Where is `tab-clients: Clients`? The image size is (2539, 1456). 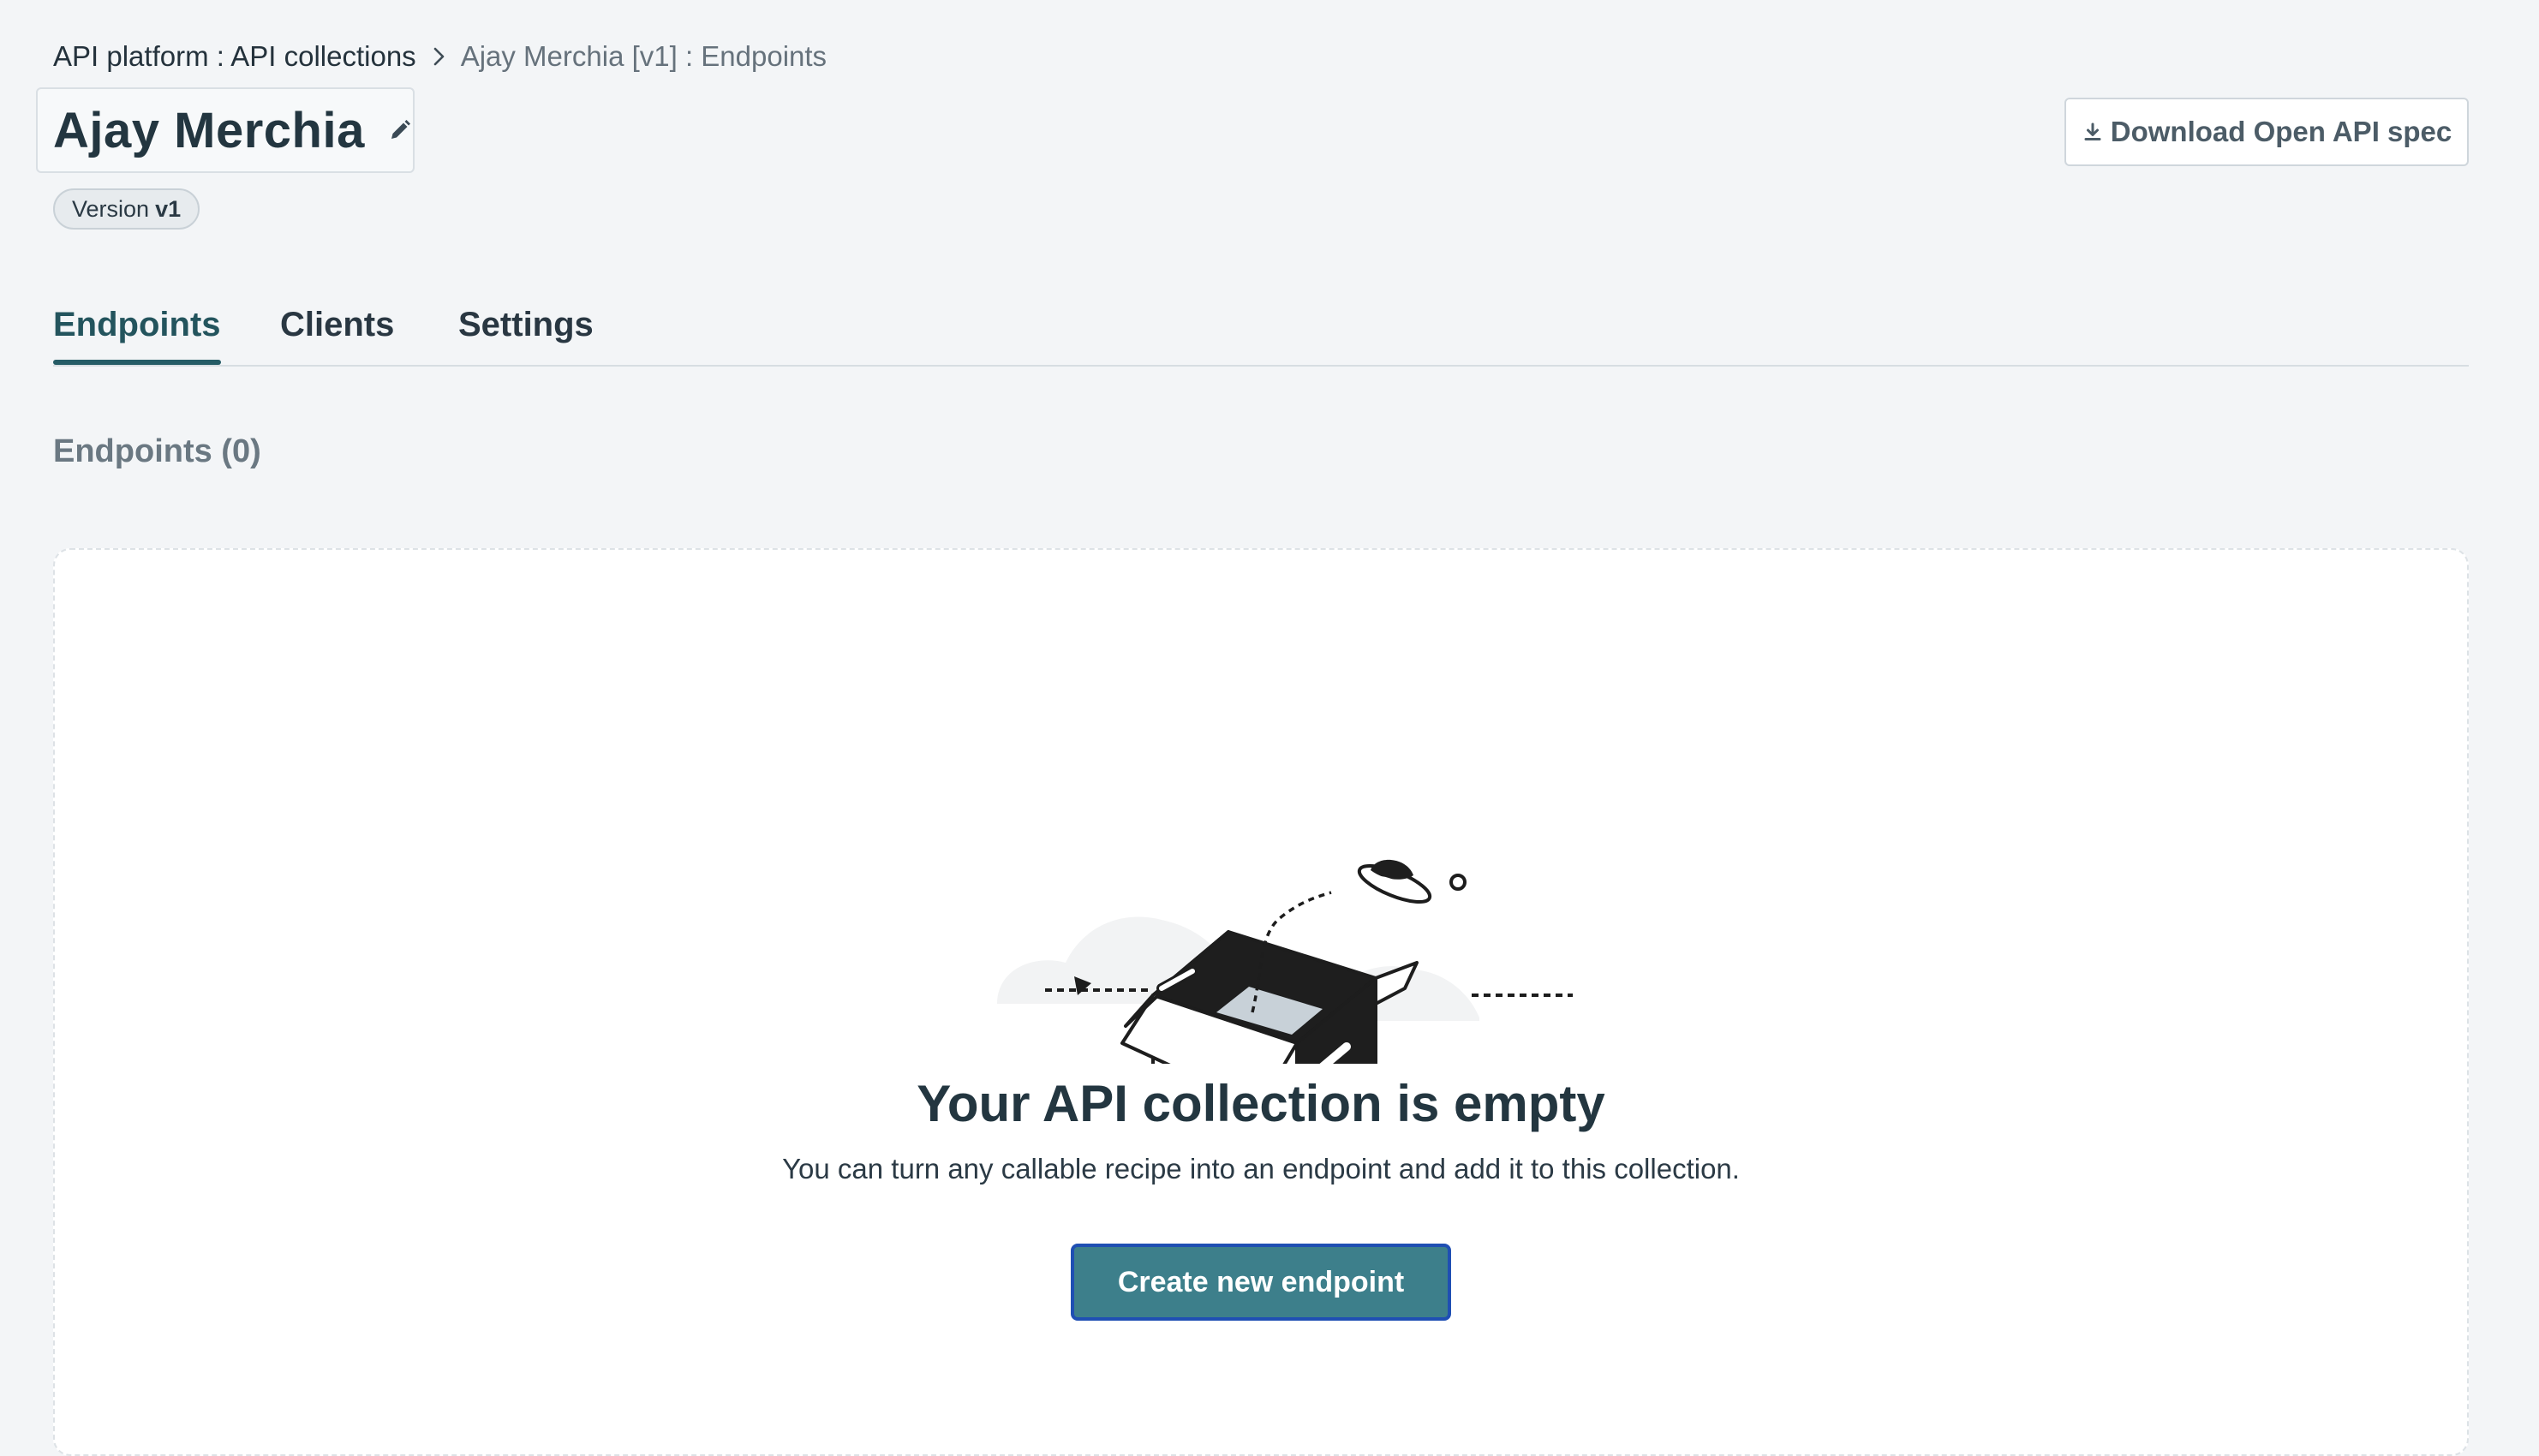 tab-clients: Clients is located at coordinates (337, 329).